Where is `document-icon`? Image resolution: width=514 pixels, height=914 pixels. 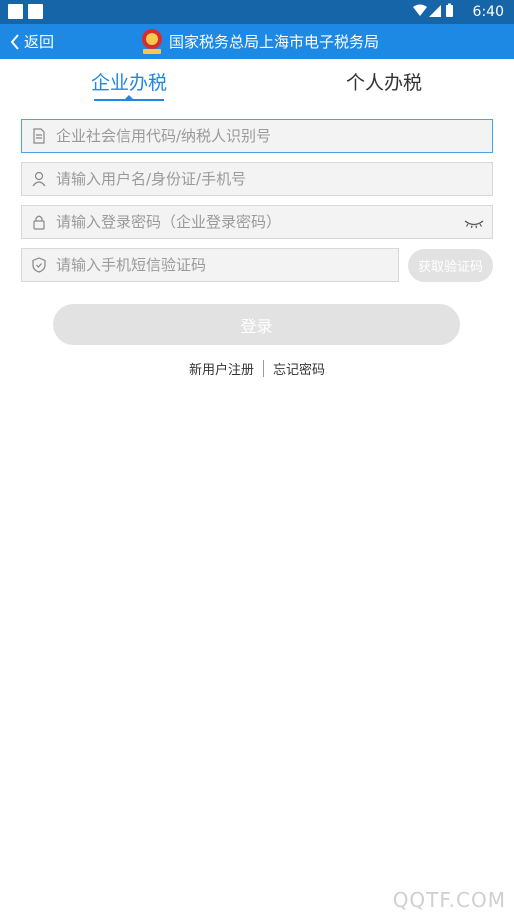
document-icon is located at coordinates (39, 136).